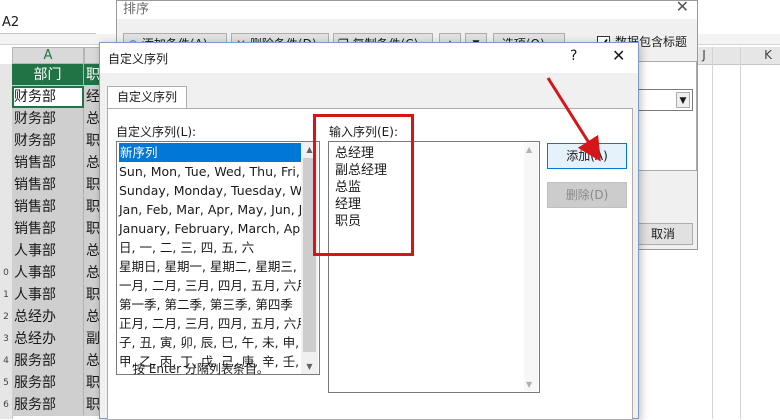 The image size is (780, 420). I want to click on sort-level-area, so click(665, 116).